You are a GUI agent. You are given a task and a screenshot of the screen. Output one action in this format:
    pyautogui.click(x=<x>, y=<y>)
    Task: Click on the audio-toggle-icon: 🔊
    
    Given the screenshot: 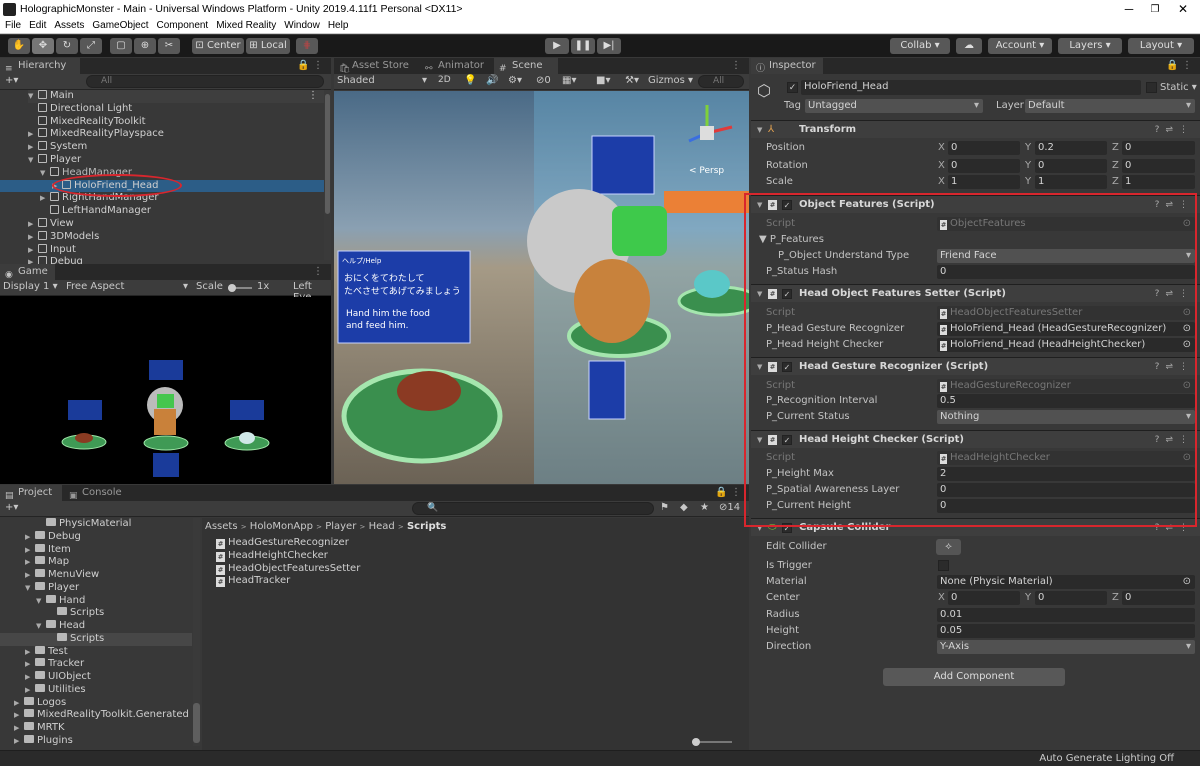 What is the action you would take?
    pyautogui.click(x=492, y=80)
    